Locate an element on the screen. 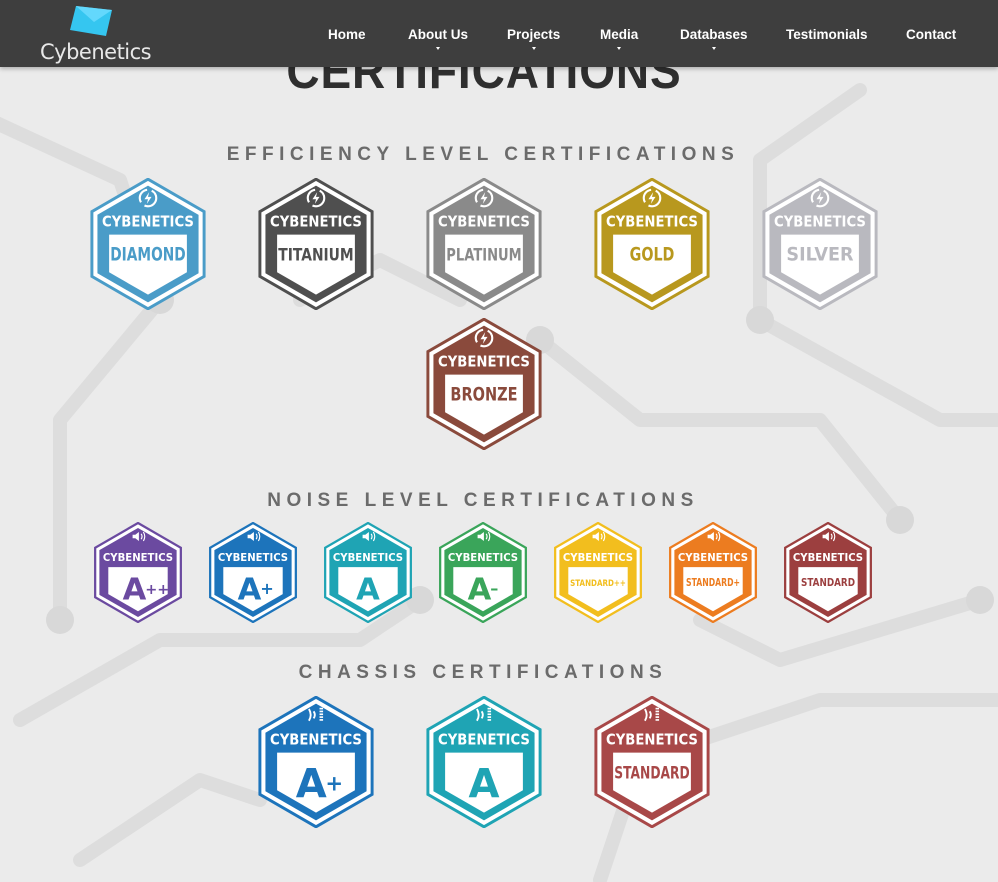 The image size is (998, 882). badge-level-text: GOLD is located at coordinates (652, 255).